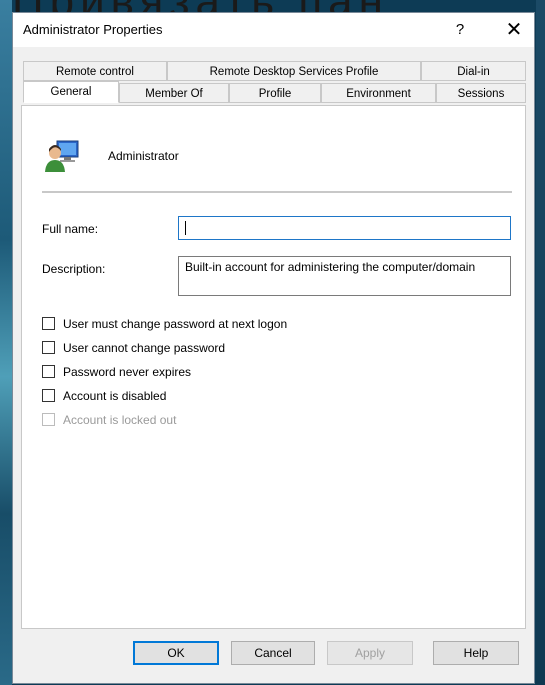 The width and height of the screenshot is (545, 685). I want to click on cancel-button: Cancel, so click(273, 653).